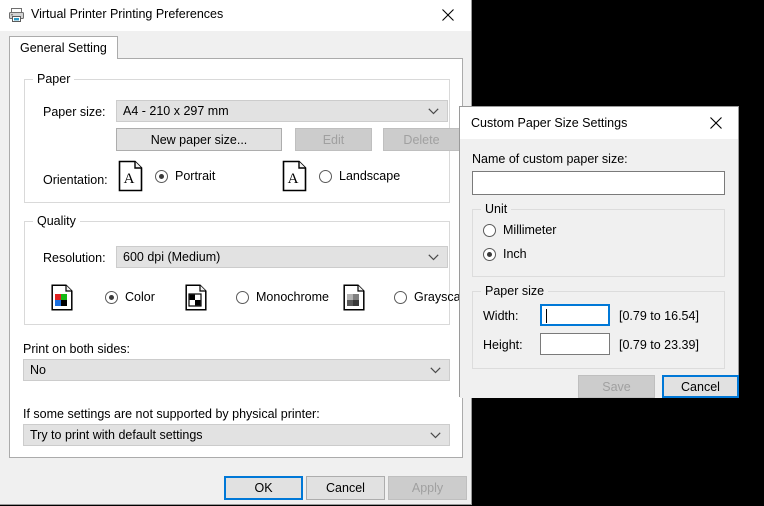  I want to click on tab-general-setting: General Setting, so click(63, 47).